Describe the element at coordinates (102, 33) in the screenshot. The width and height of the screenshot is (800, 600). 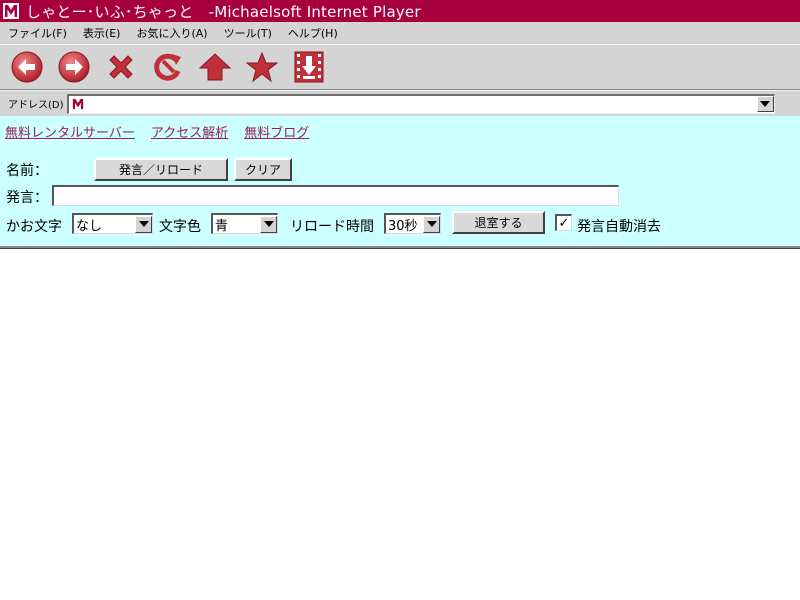
I see `menu-view: 表示(E)` at that location.